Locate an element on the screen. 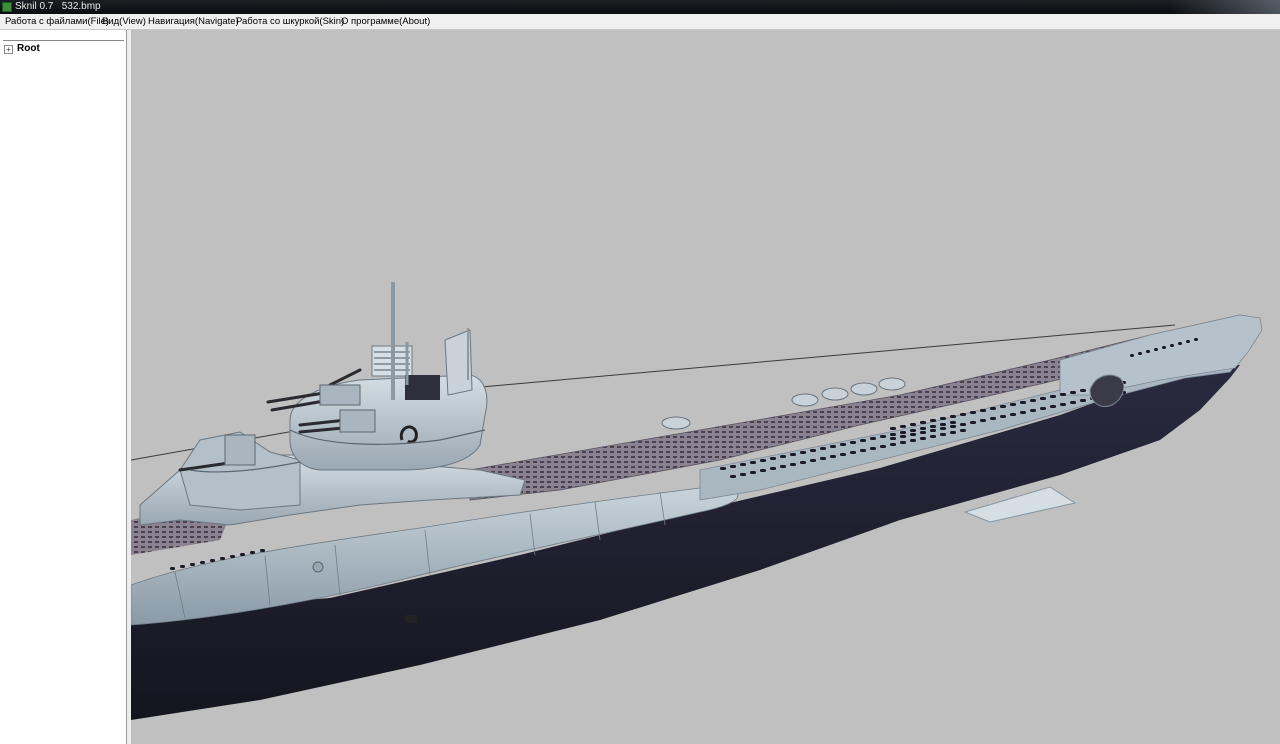 The width and height of the screenshot is (1280, 744). expand-icon: + is located at coordinates (8, 49).